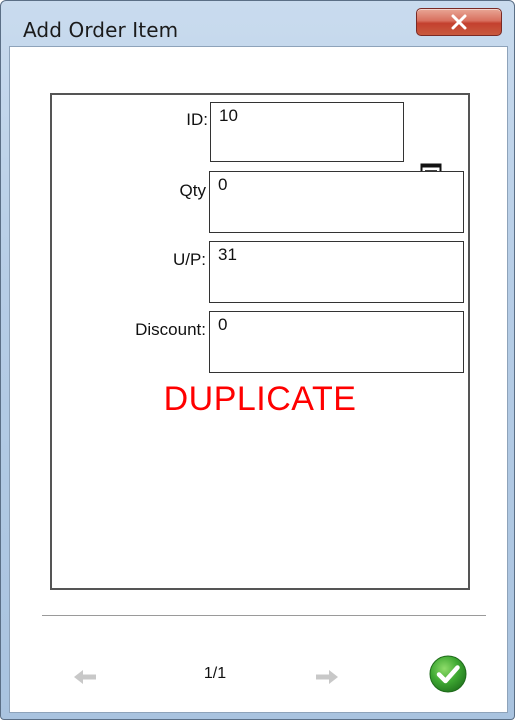 The width and height of the screenshot is (515, 720). What do you see at coordinates (264, 615) in the screenshot?
I see `footer-divider` at bounding box center [264, 615].